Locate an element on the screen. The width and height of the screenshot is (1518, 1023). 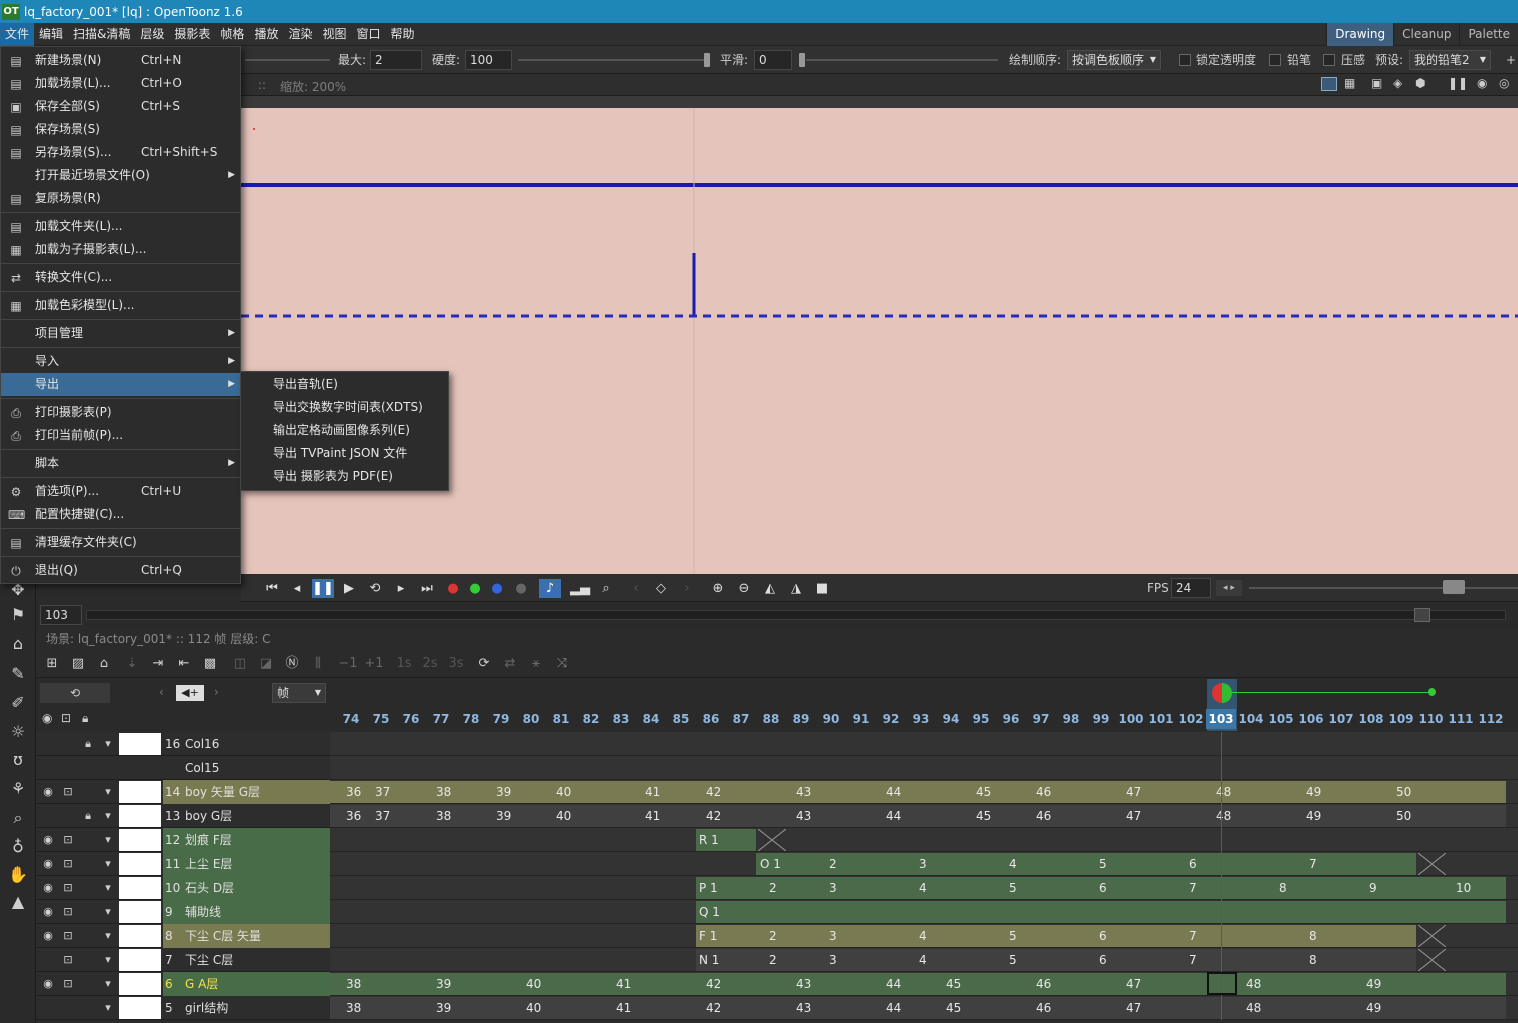
cell-value: F 1 is located at coordinates (708, 936).